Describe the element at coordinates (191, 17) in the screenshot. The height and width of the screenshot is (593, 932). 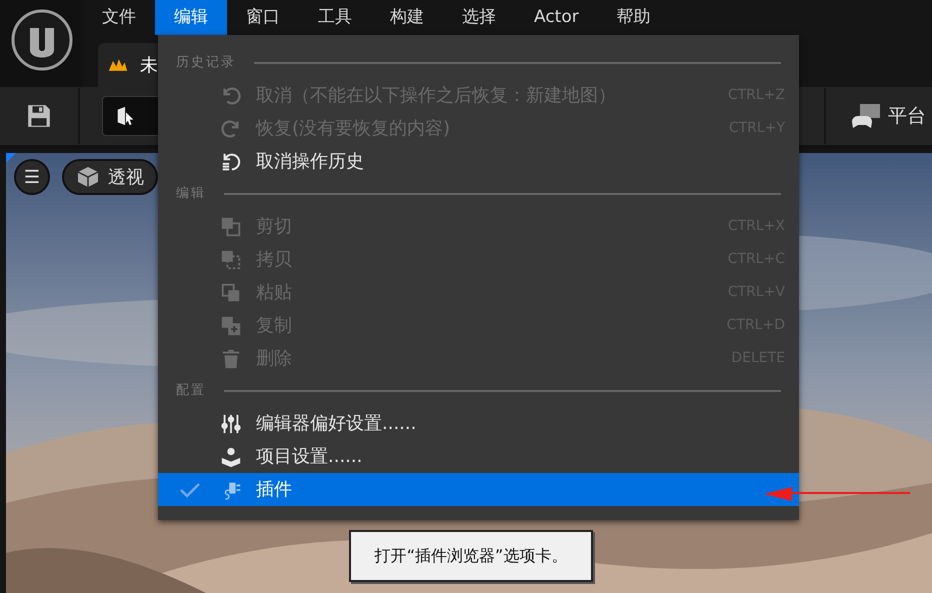
I see `menu-bar-item: 编辑` at that location.